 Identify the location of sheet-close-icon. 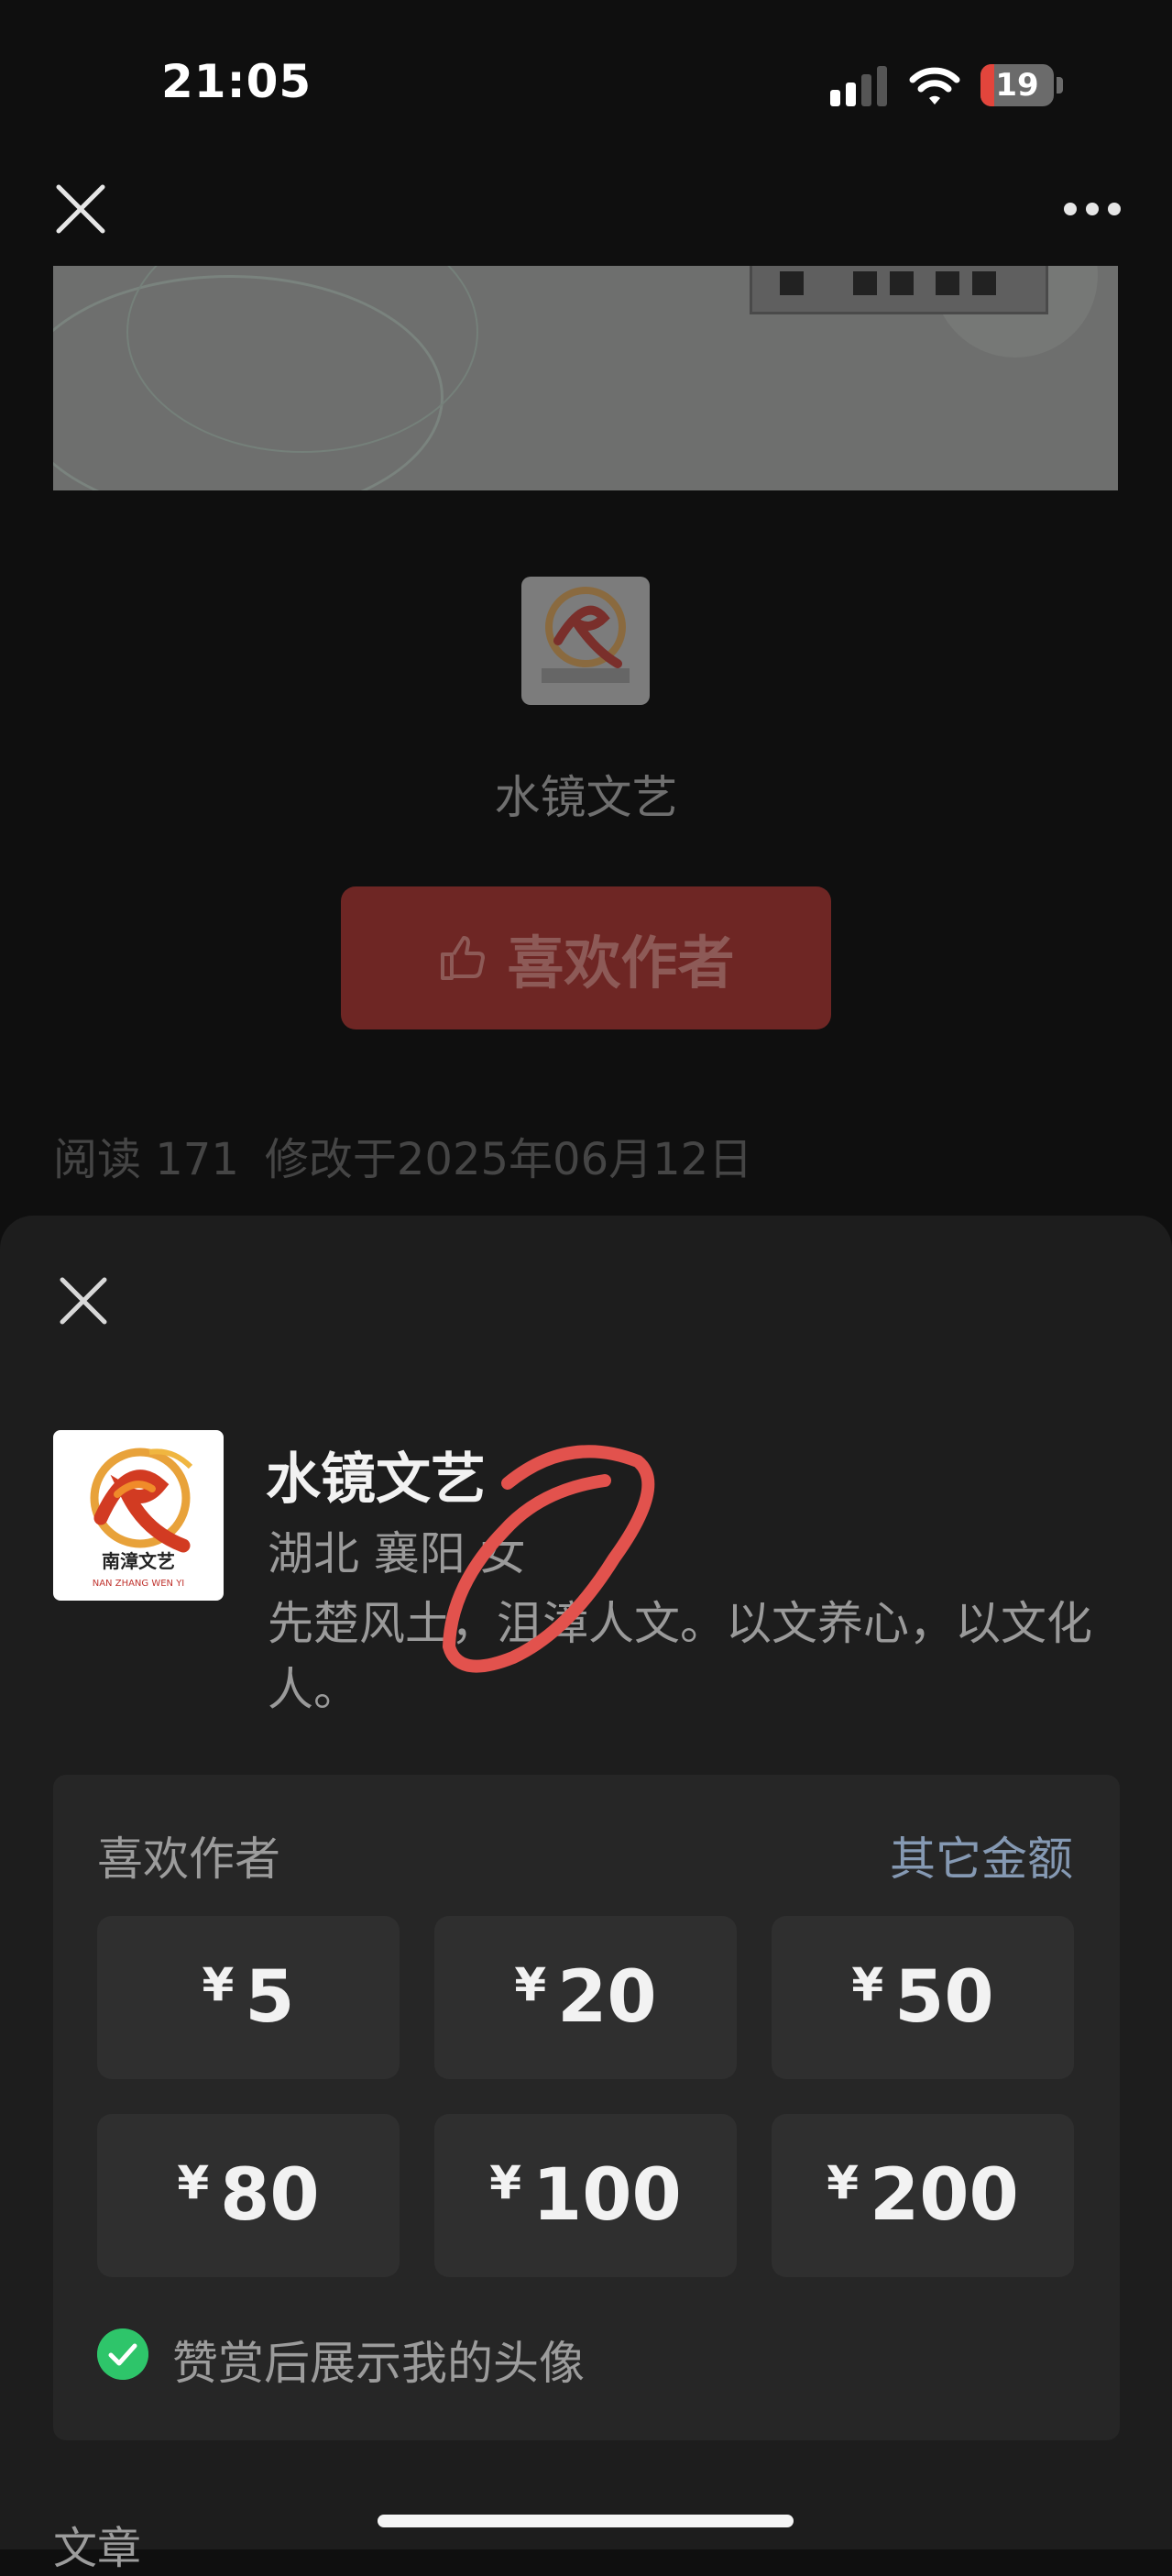
(83, 1300).